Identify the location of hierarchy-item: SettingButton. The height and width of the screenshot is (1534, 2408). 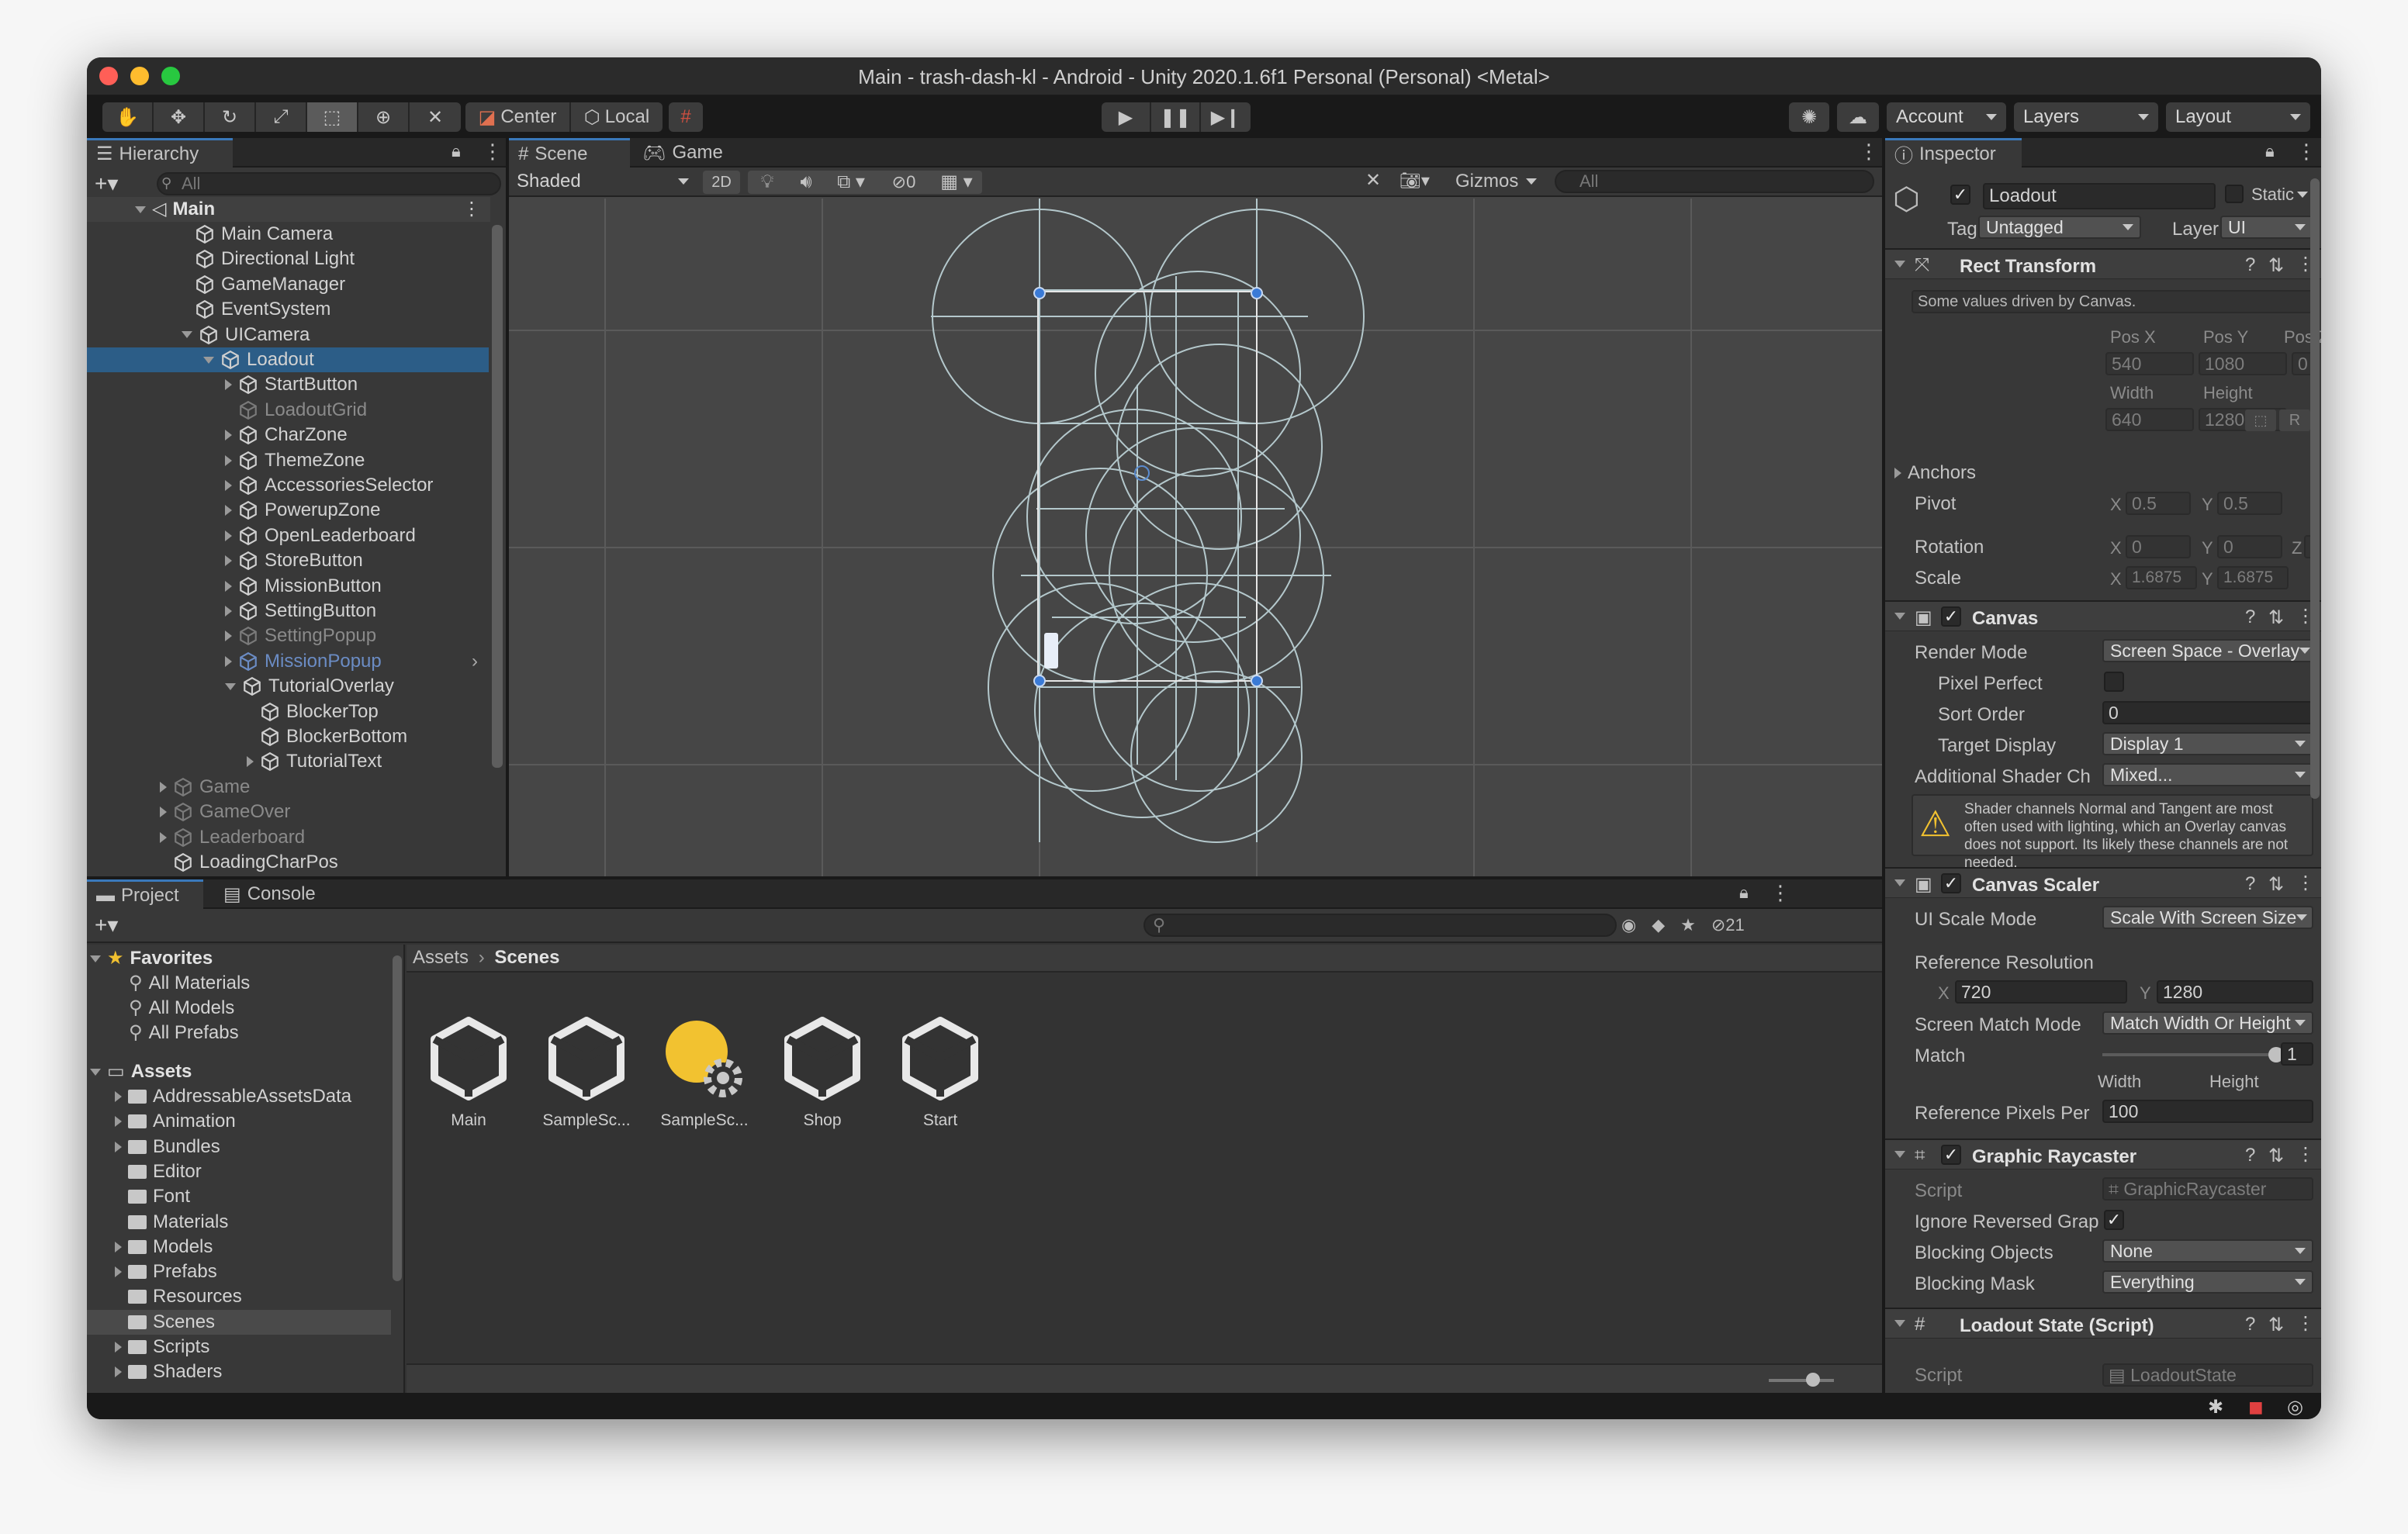
(288, 611).